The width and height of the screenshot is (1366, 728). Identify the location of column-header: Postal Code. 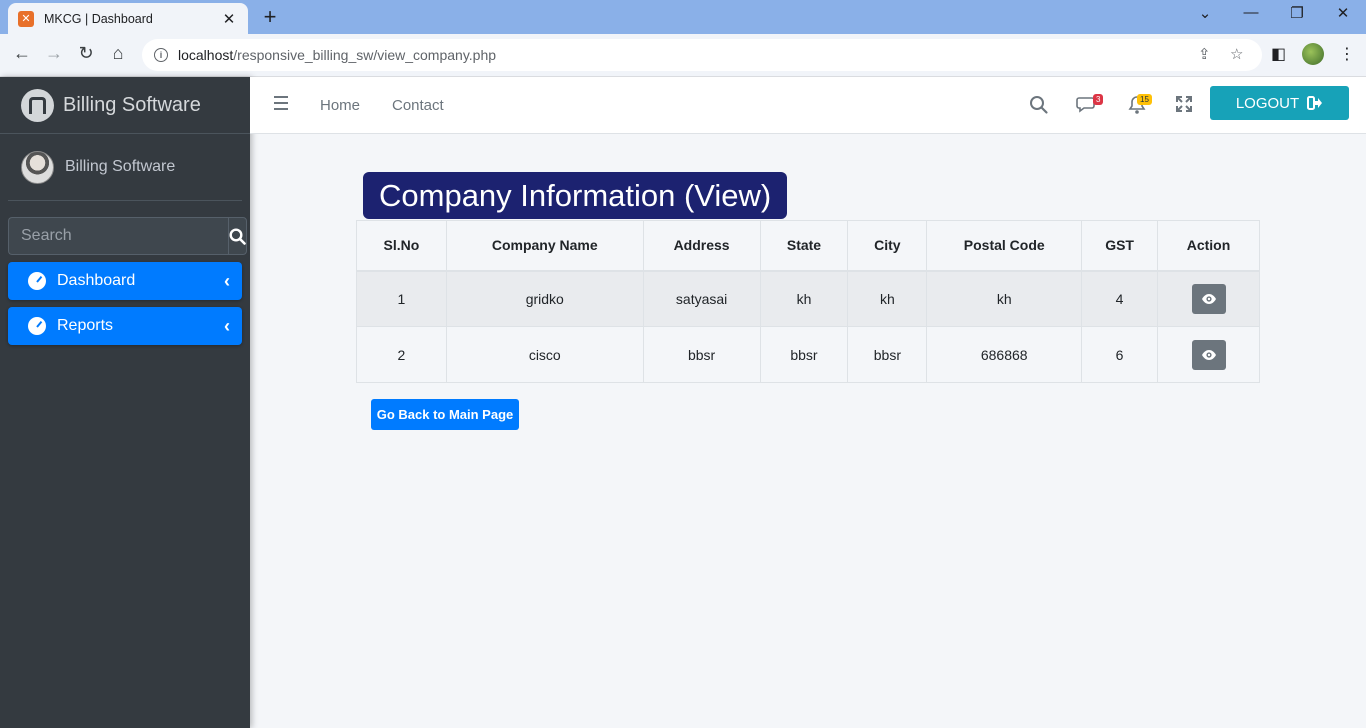
(1004, 246).